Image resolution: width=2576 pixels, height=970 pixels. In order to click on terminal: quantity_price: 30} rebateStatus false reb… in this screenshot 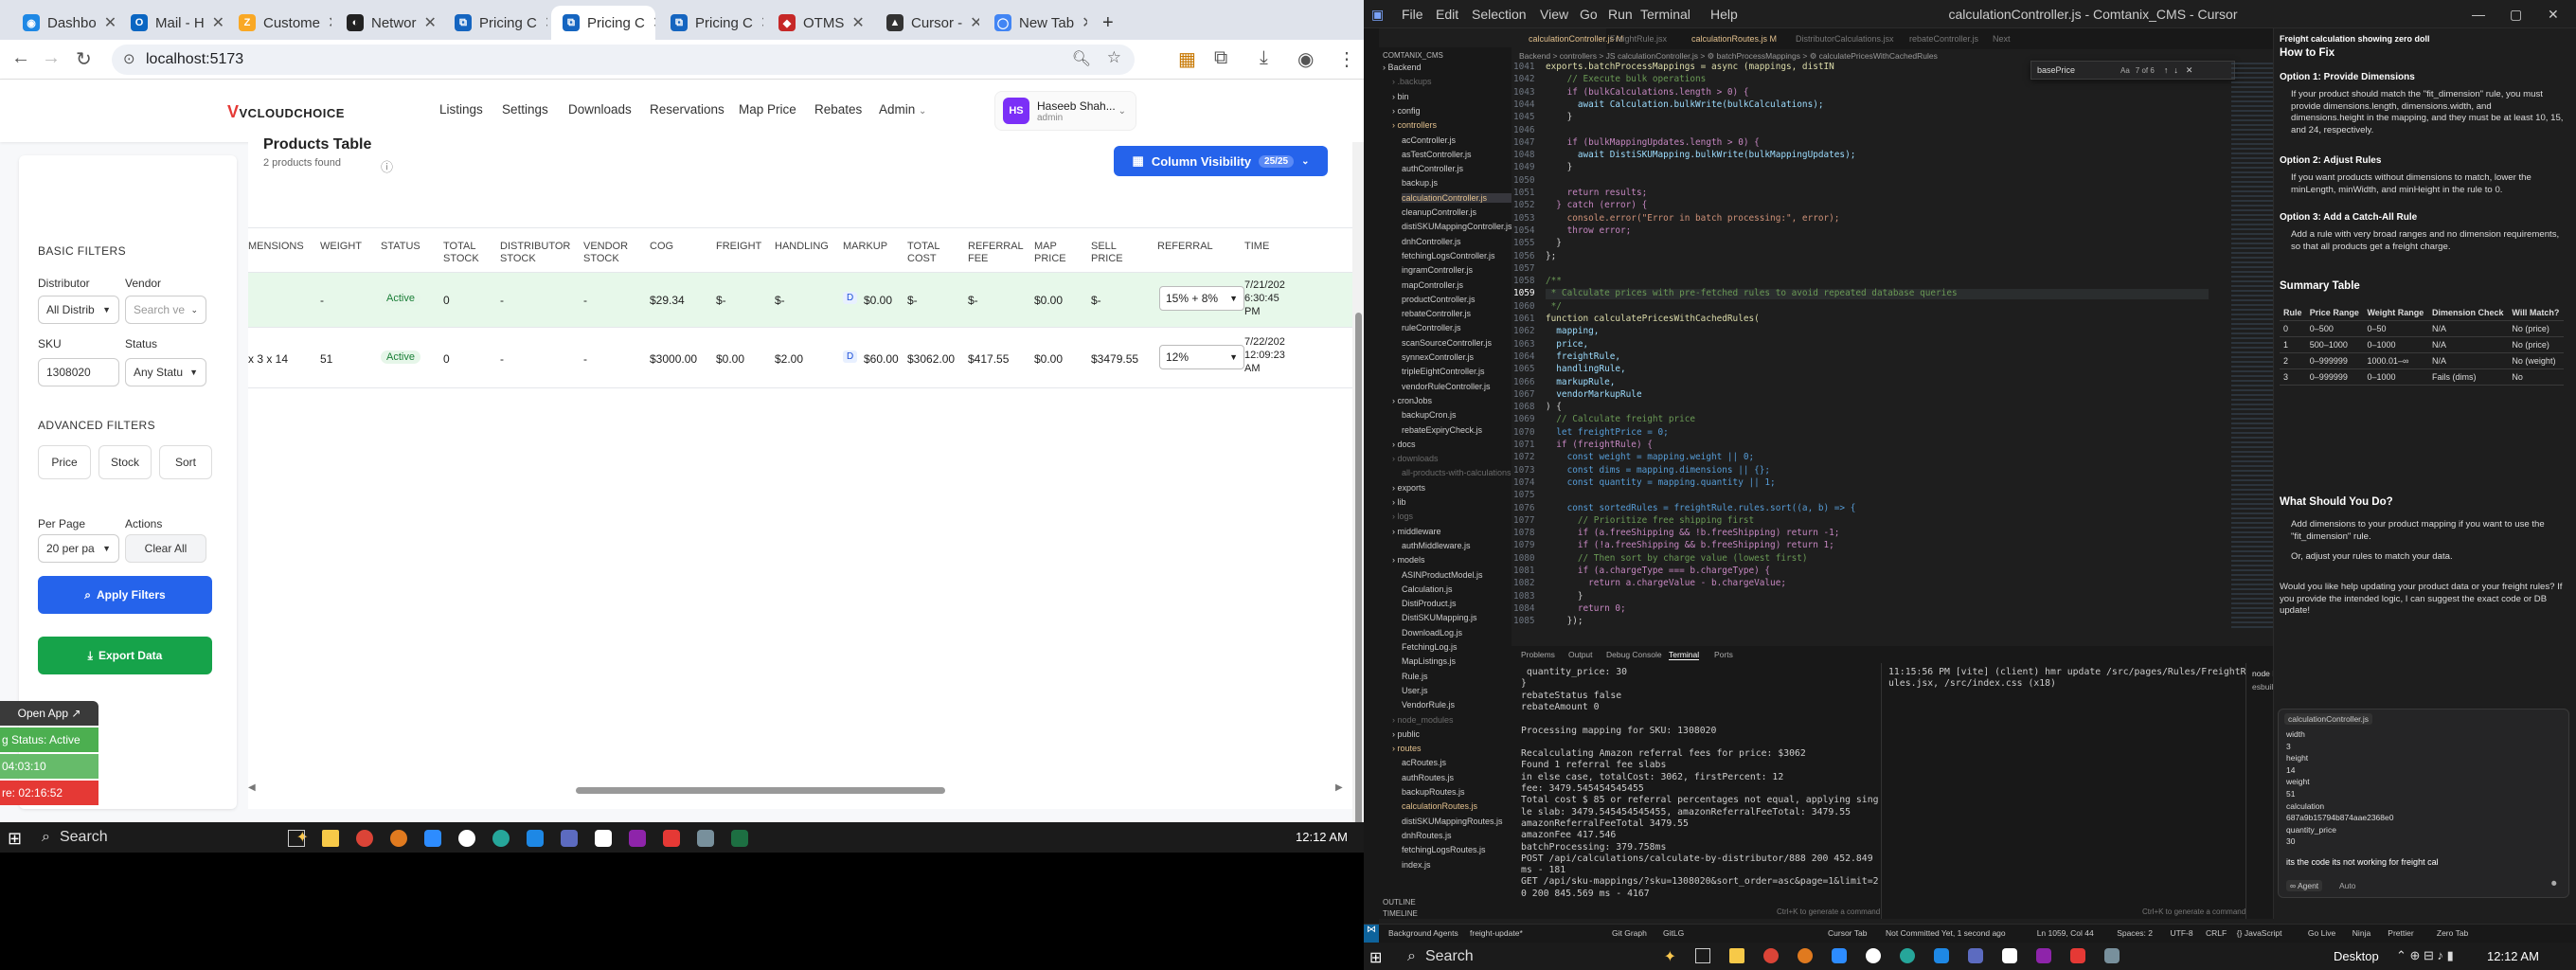, I will do `click(1923, 791)`.